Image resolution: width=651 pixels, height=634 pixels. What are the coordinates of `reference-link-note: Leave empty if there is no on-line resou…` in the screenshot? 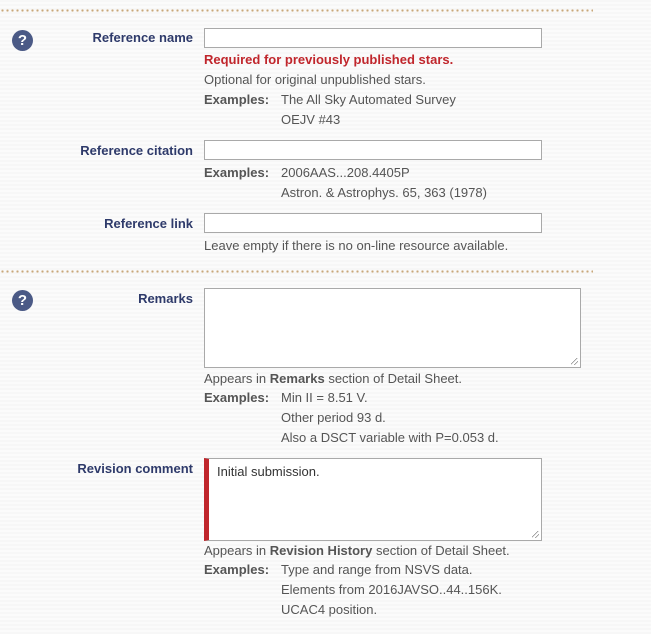 It's located at (356, 245).